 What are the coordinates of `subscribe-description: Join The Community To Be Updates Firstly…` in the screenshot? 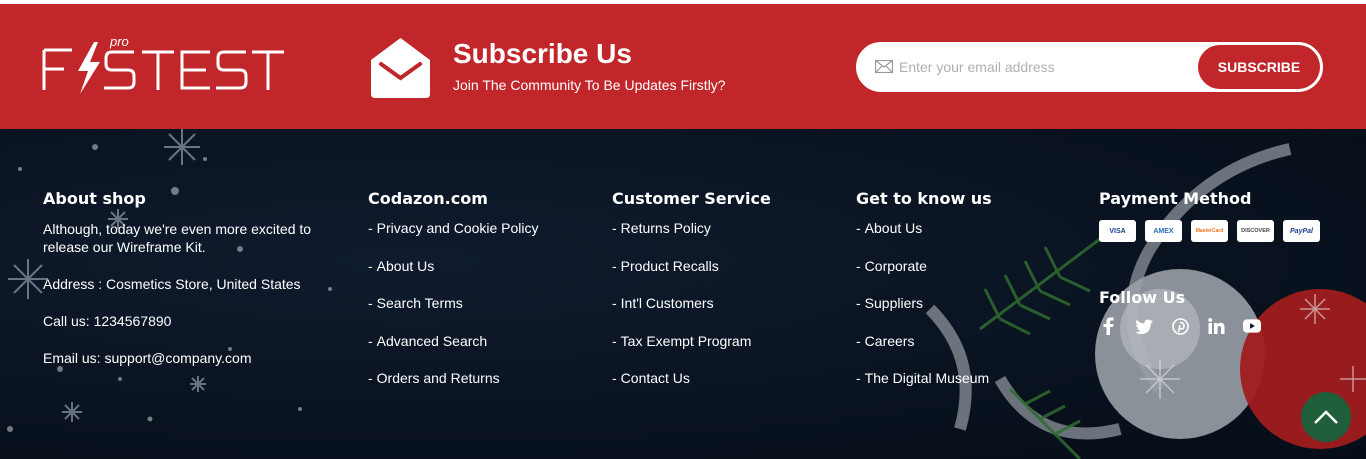 It's located at (589, 85).